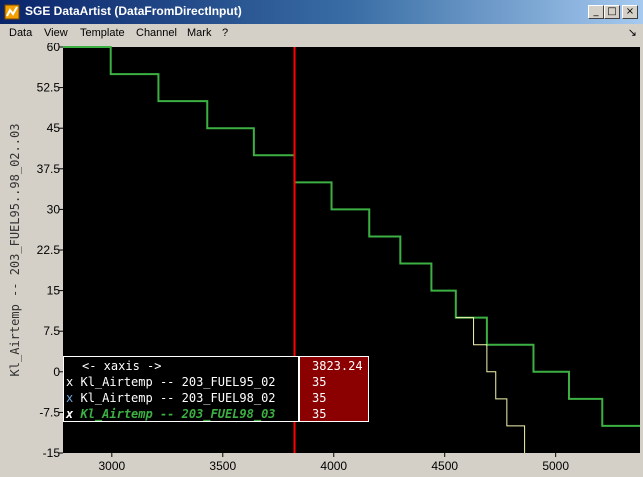 This screenshot has width=643, height=477. Describe the element at coordinates (49, 88) in the screenshot. I see `y-tick-label: 52.5` at that location.